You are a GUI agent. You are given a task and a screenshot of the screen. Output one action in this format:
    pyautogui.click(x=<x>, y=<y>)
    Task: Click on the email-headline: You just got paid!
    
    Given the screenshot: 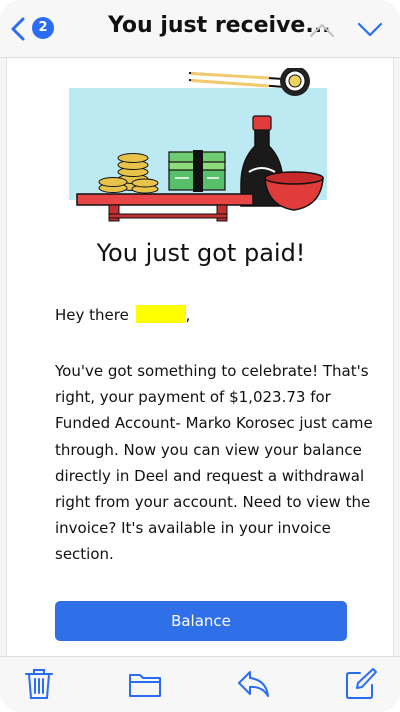 What is the action you would take?
    pyautogui.click(x=201, y=253)
    